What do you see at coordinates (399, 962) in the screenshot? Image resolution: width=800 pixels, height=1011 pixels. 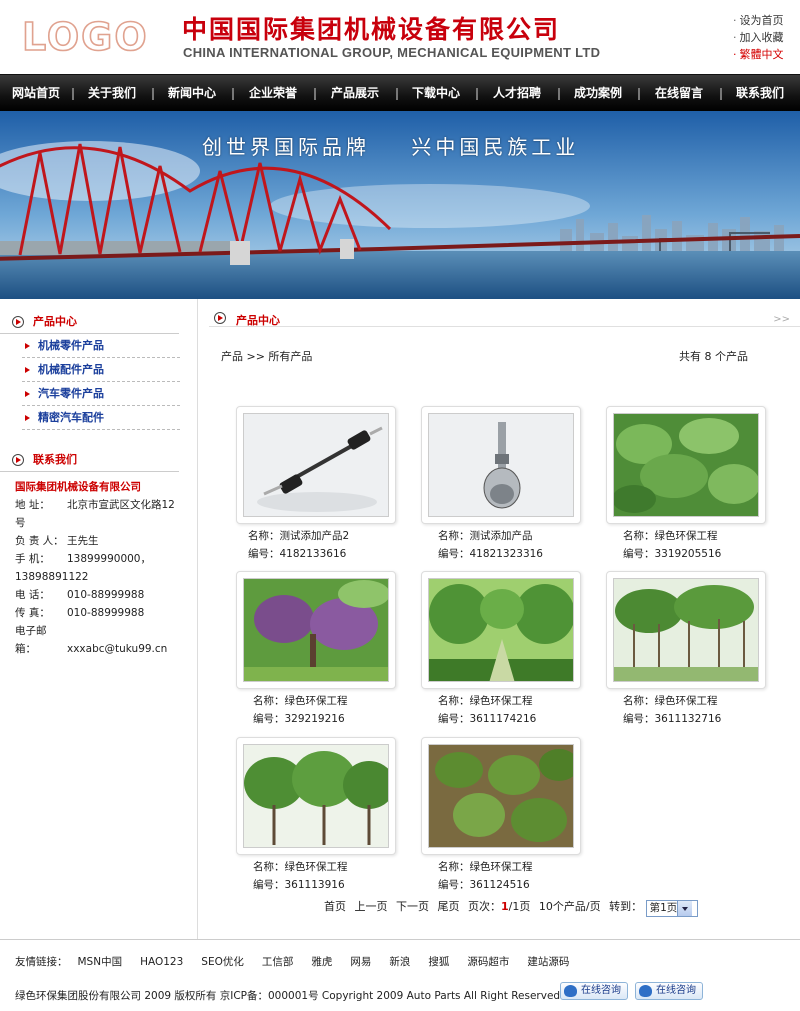 I see `friend-link: 新浪` at bounding box center [399, 962].